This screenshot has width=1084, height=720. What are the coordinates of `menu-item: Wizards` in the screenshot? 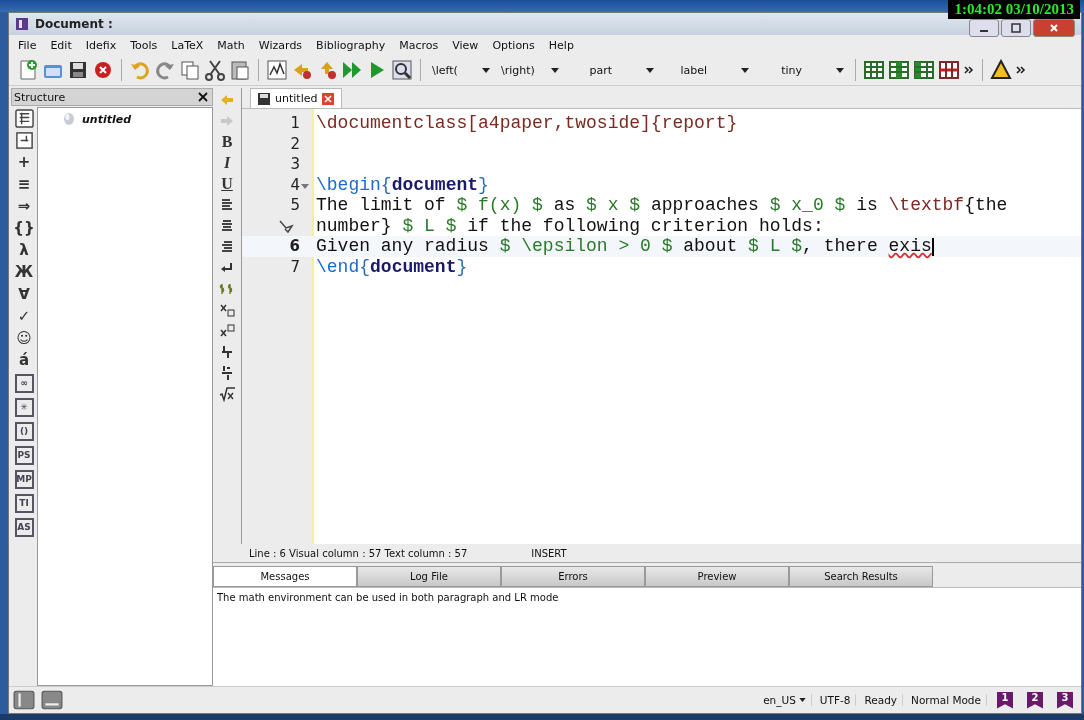 It's located at (280, 45).